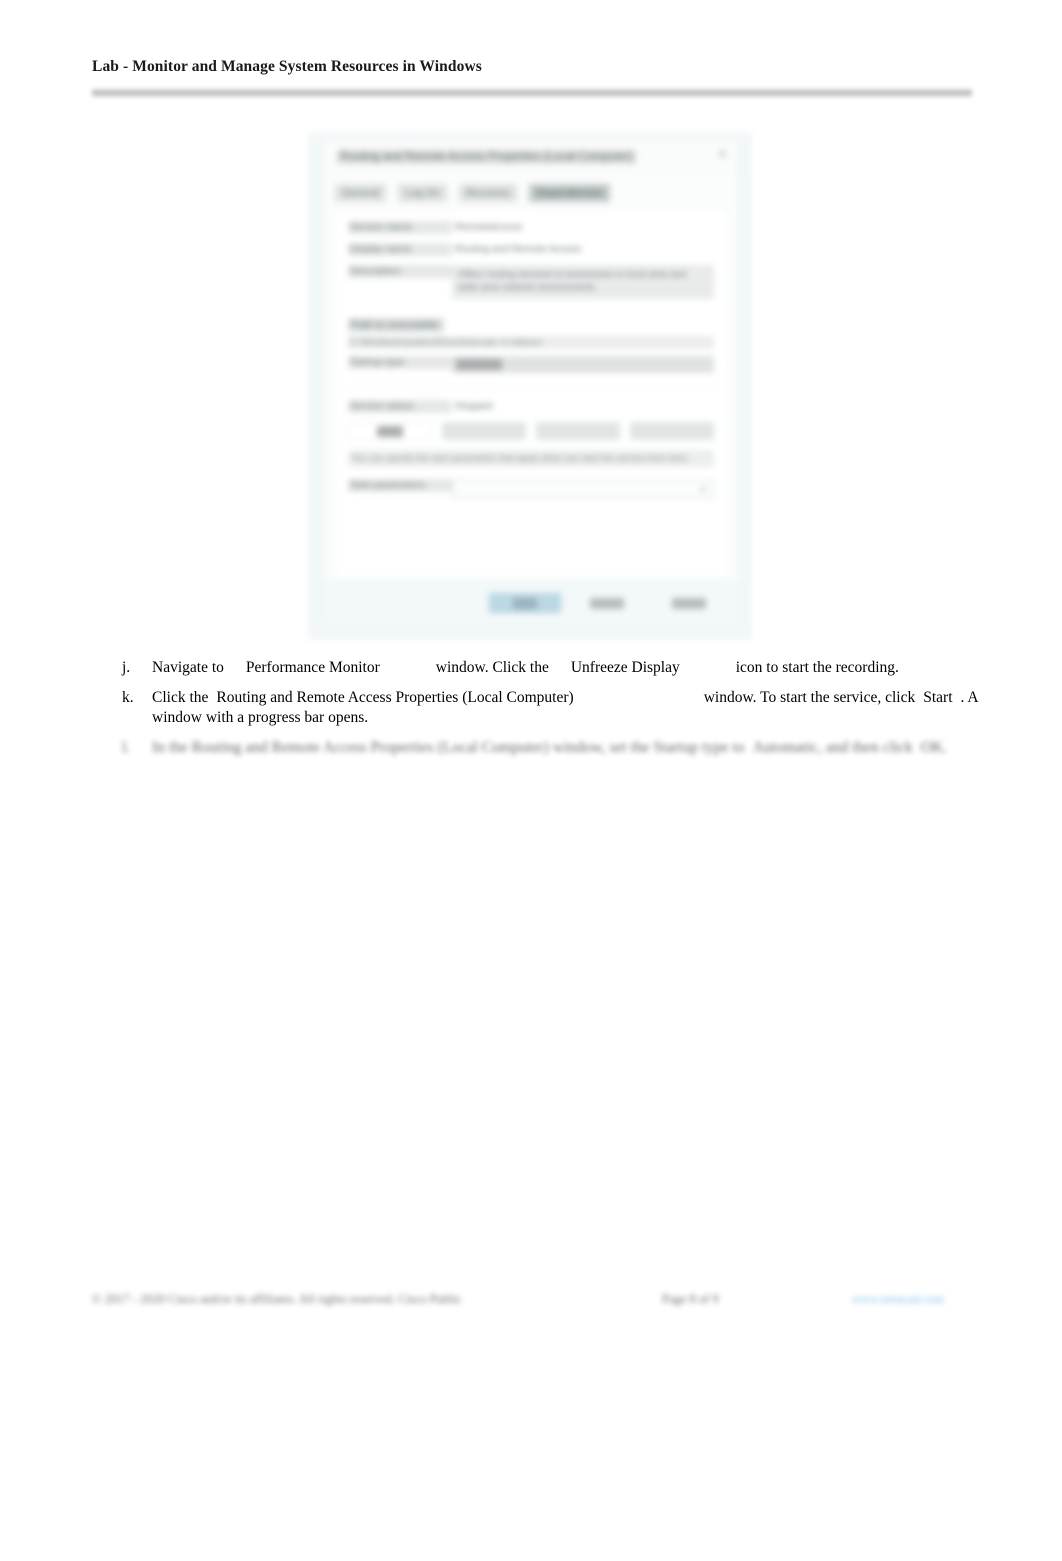  I want to click on ok-button, so click(525, 603).